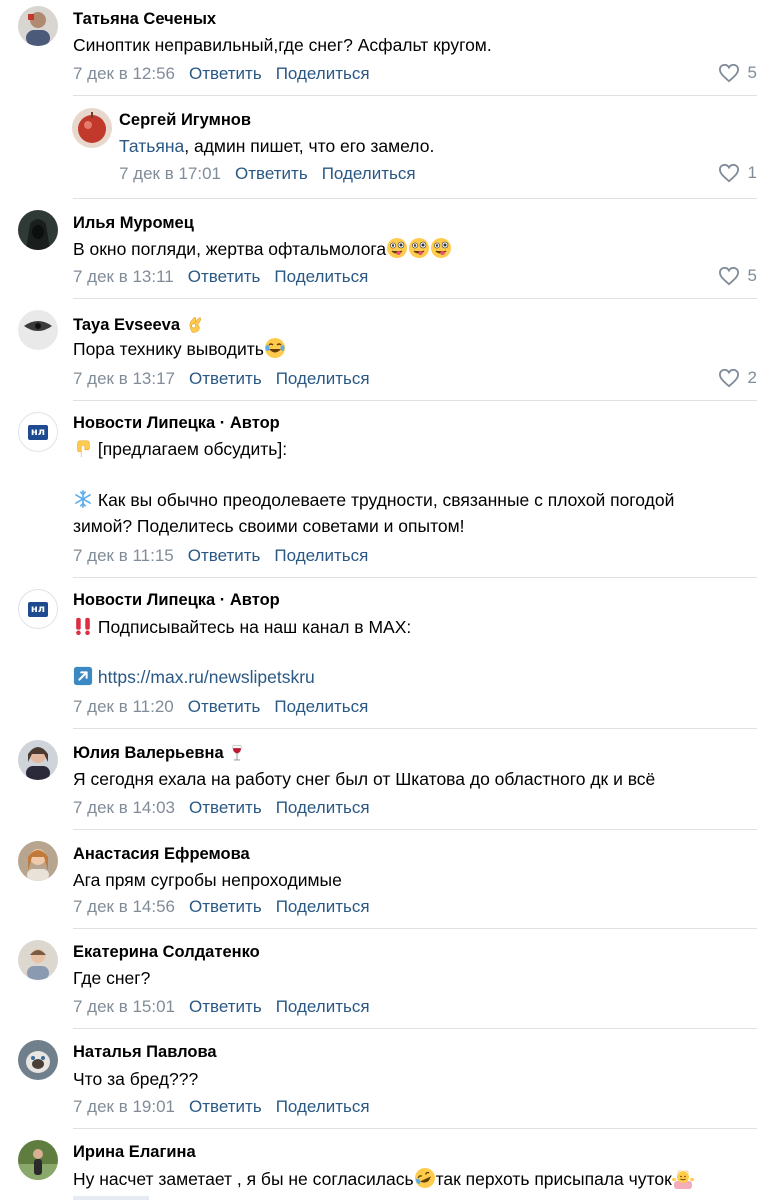 This screenshot has height=1200, width=777. Describe the element at coordinates (425, 1178) in the screenshot. I see `rolling-laughing-emoji` at that location.